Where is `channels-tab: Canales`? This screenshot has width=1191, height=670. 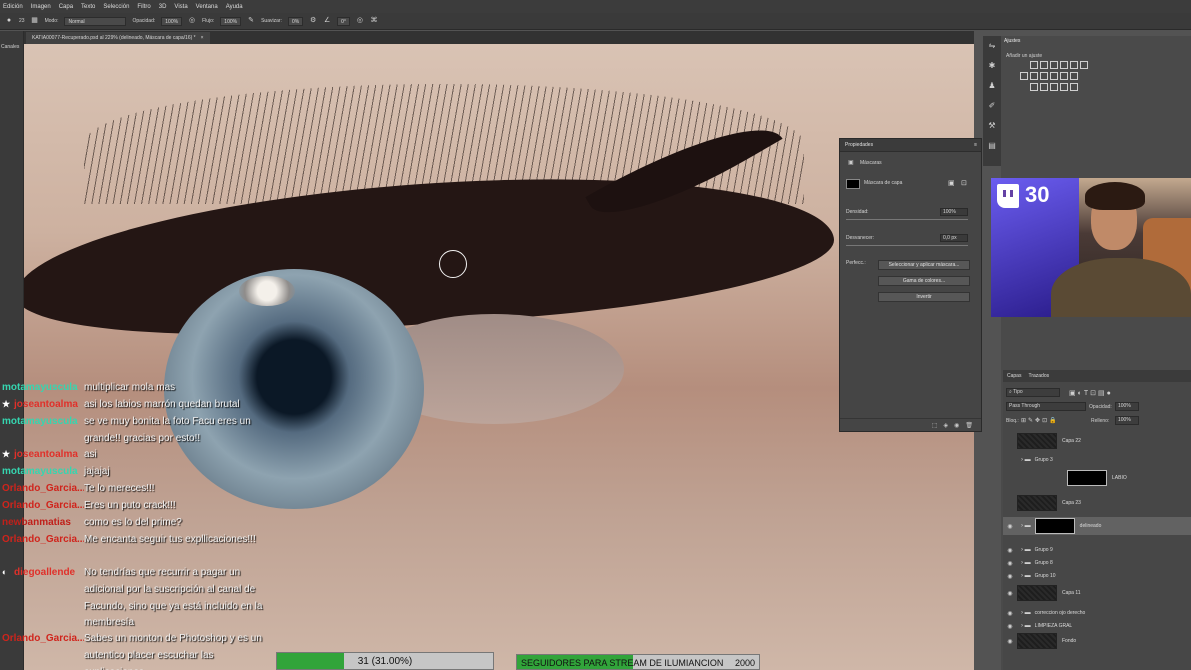
channels-tab: Canales is located at coordinates (10, 47).